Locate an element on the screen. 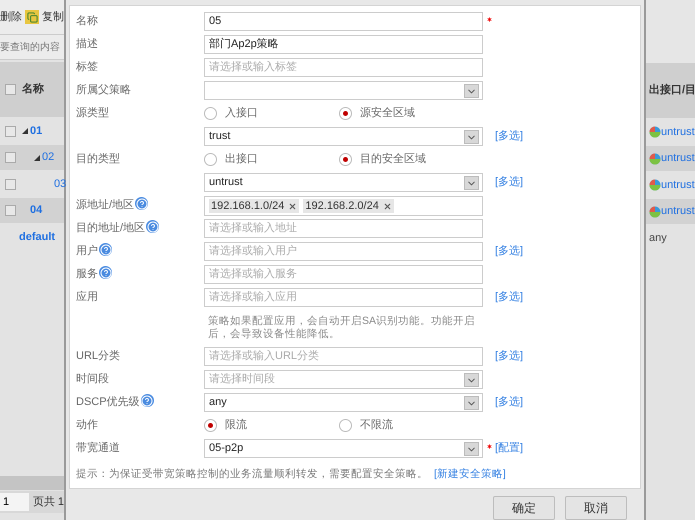 The width and height of the screenshot is (695, 520). horizontal-scrollbar is located at coordinates (32, 483).